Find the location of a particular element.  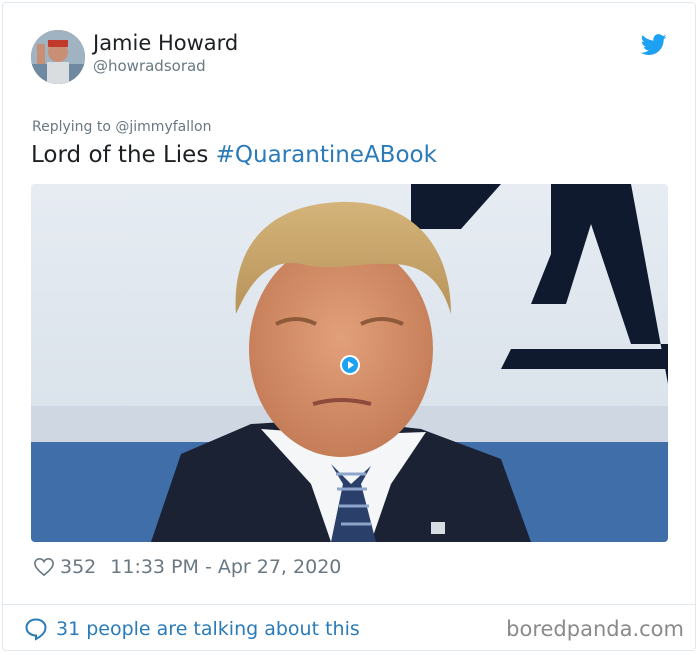

conversation-text: 31 people are talking about this is located at coordinates (208, 629).